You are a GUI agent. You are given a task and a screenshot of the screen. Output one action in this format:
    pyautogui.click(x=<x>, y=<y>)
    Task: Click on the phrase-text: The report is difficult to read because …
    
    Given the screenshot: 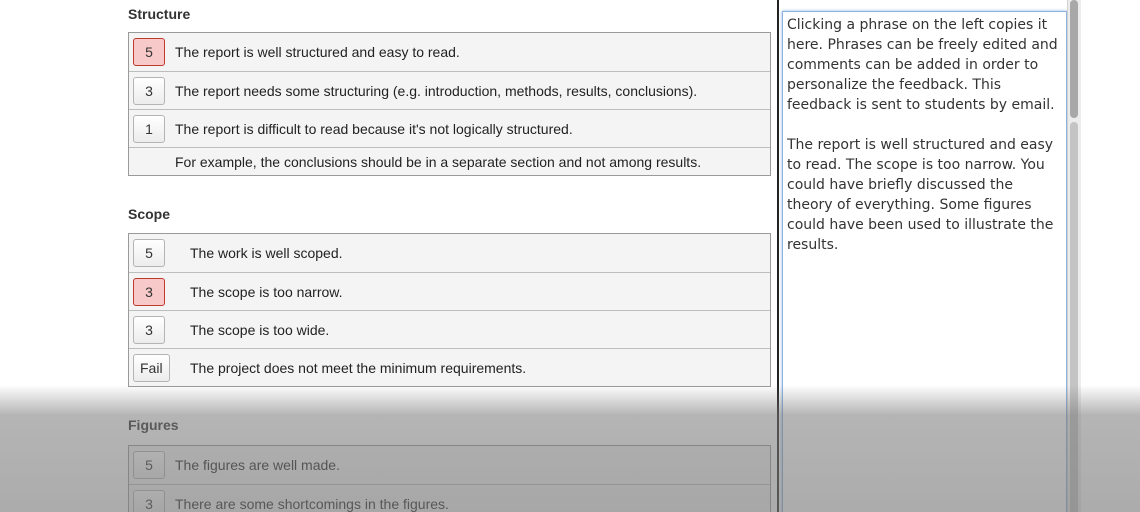 What is the action you would take?
    pyautogui.click(x=374, y=129)
    